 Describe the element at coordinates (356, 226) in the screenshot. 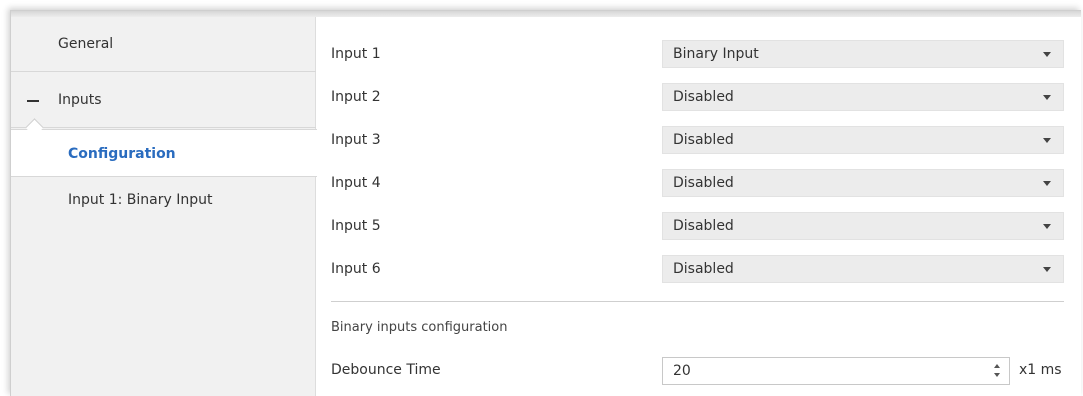

I see `input-label: Input 5` at that location.